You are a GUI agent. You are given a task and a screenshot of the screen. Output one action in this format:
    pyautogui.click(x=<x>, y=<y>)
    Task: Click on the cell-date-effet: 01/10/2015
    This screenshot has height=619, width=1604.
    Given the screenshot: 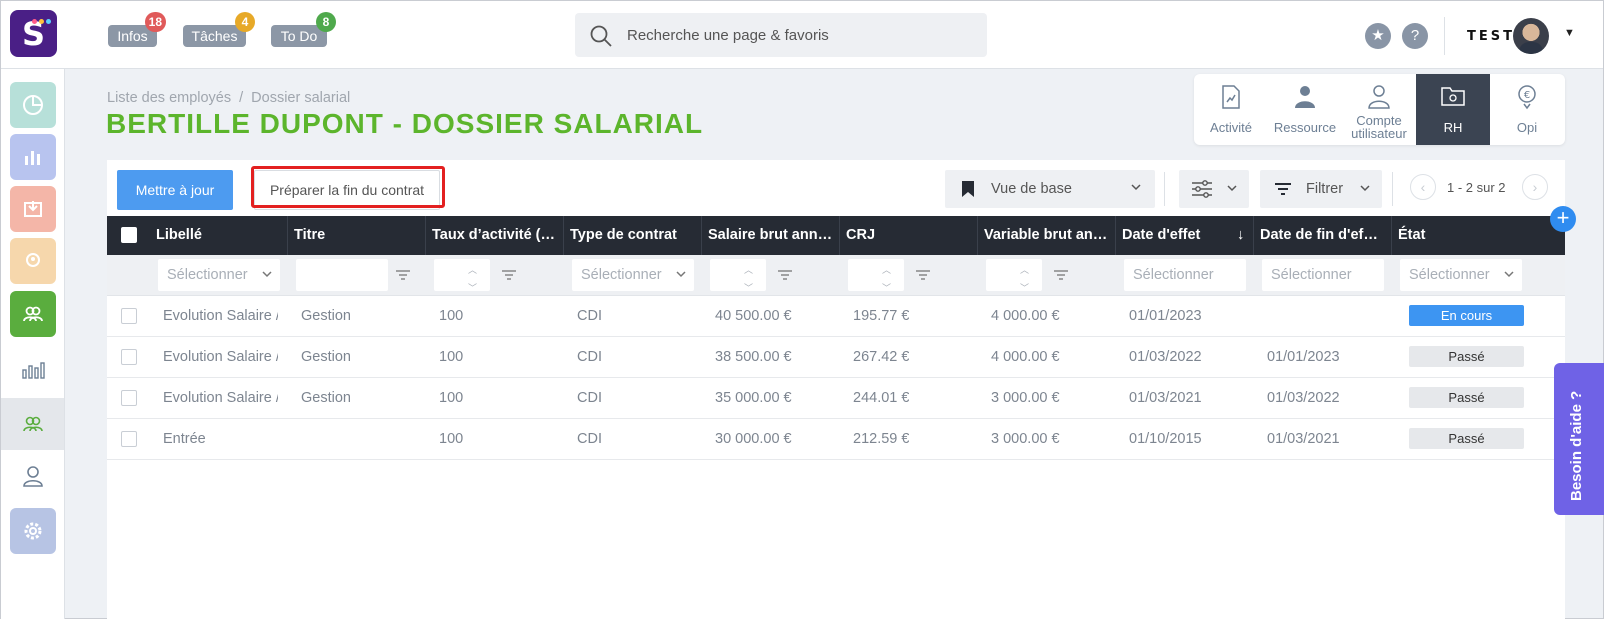 What is the action you would take?
    pyautogui.click(x=1165, y=439)
    